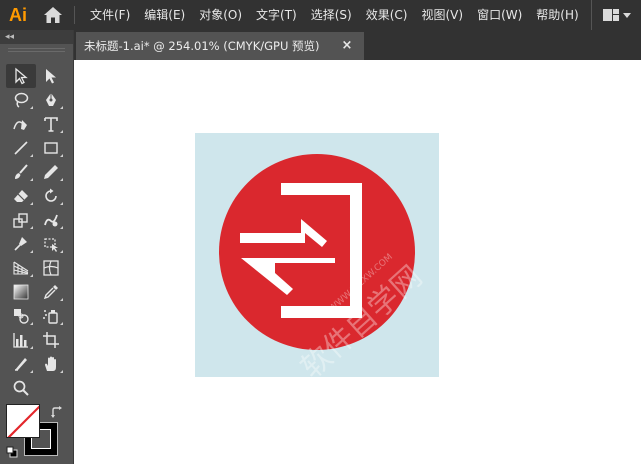 This screenshot has width=641, height=464. What do you see at coordinates (12, 452) in the screenshot?
I see `default-fill-stroke-icon` at bounding box center [12, 452].